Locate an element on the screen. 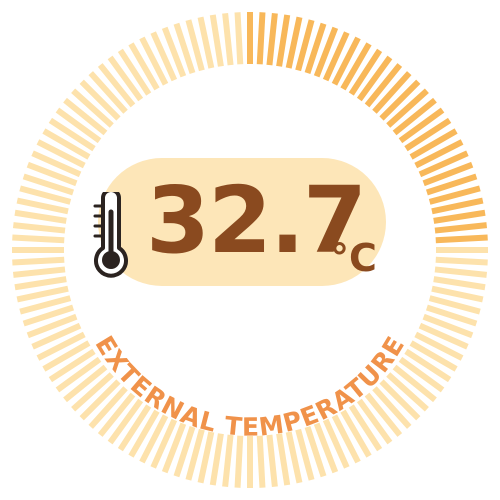  thermometer-icon is located at coordinates (110, 235).